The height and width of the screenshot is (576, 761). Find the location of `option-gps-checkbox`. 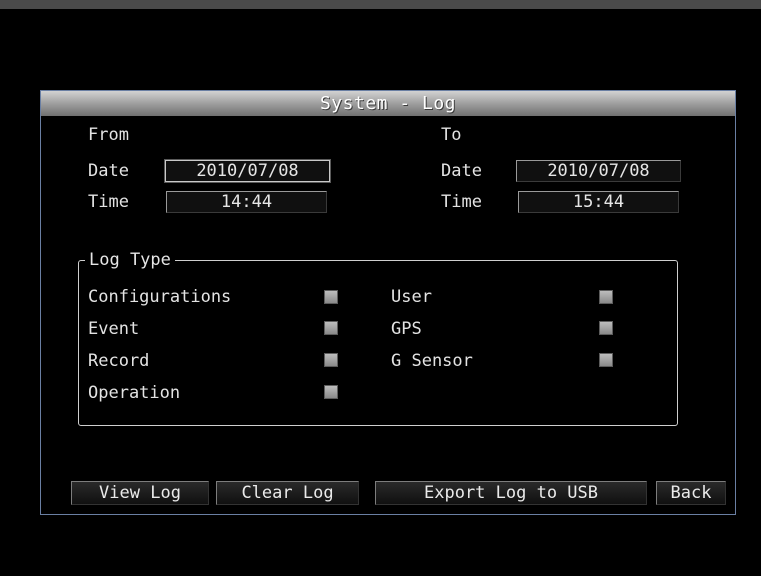

option-gps-checkbox is located at coordinates (606, 328).